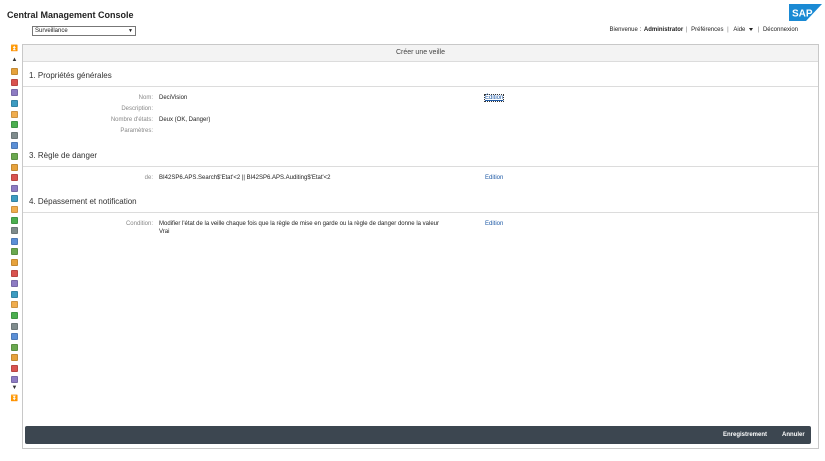  What do you see at coordinates (739, 30) in the screenshot?
I see `help-label: Aide` at bounding box center [739, 30].